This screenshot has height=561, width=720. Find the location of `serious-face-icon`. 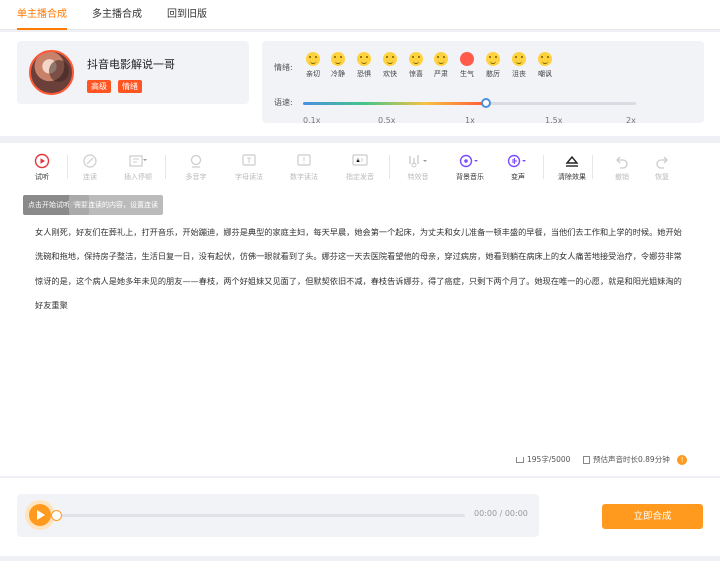

serious-face-icon is located at coordinates (441, 59).